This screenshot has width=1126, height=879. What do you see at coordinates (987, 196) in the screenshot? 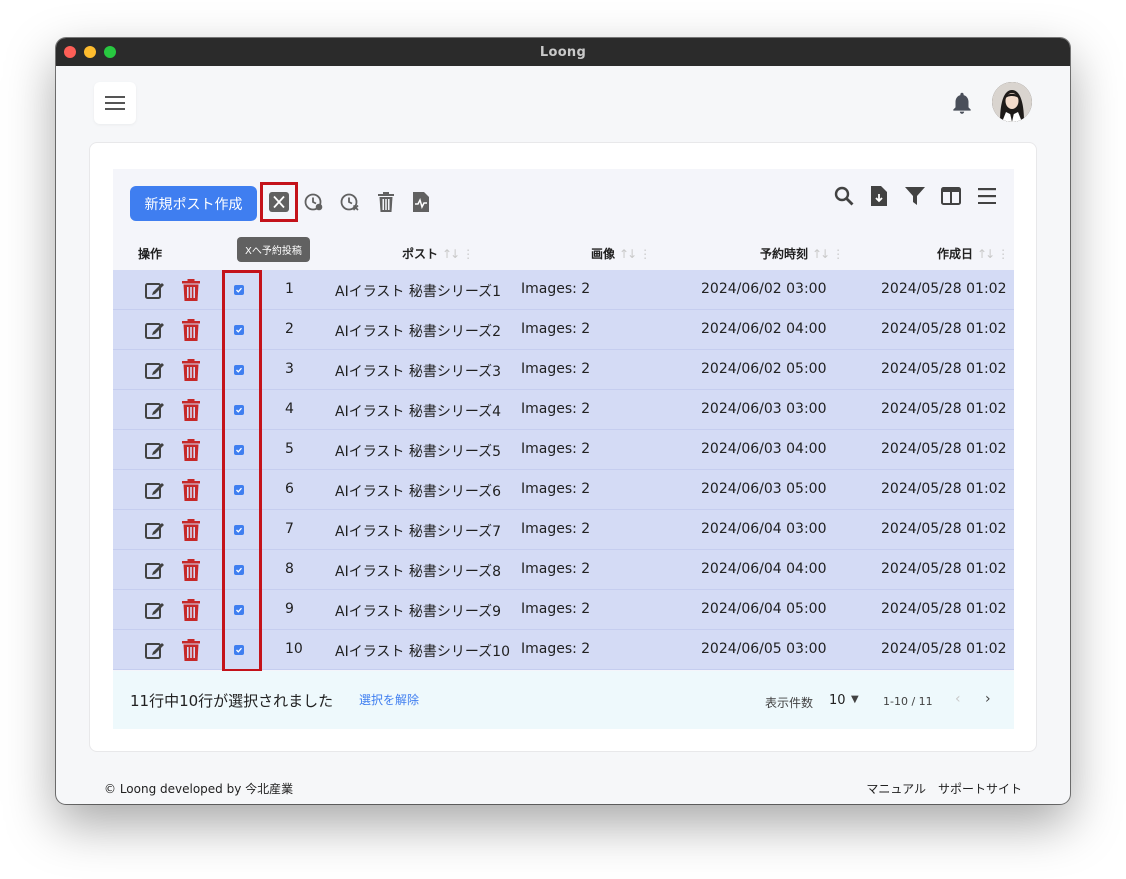
I see `density-menu-icon` at bounding box center [987, 196].